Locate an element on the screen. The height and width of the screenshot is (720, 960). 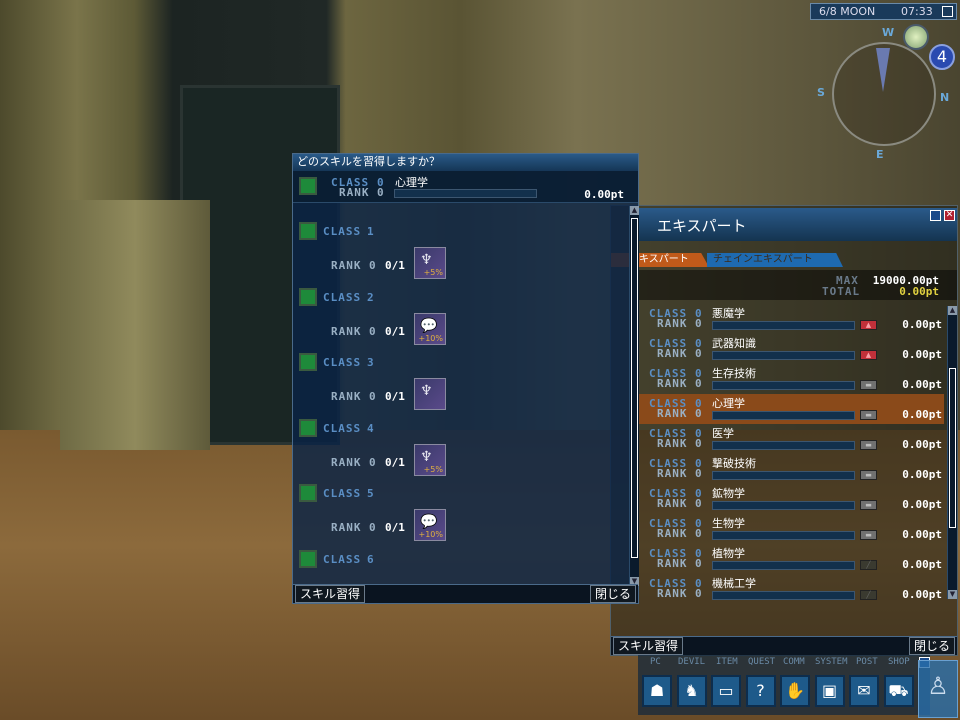
date: 6/8 MOON is located at coordinates (847, 11).